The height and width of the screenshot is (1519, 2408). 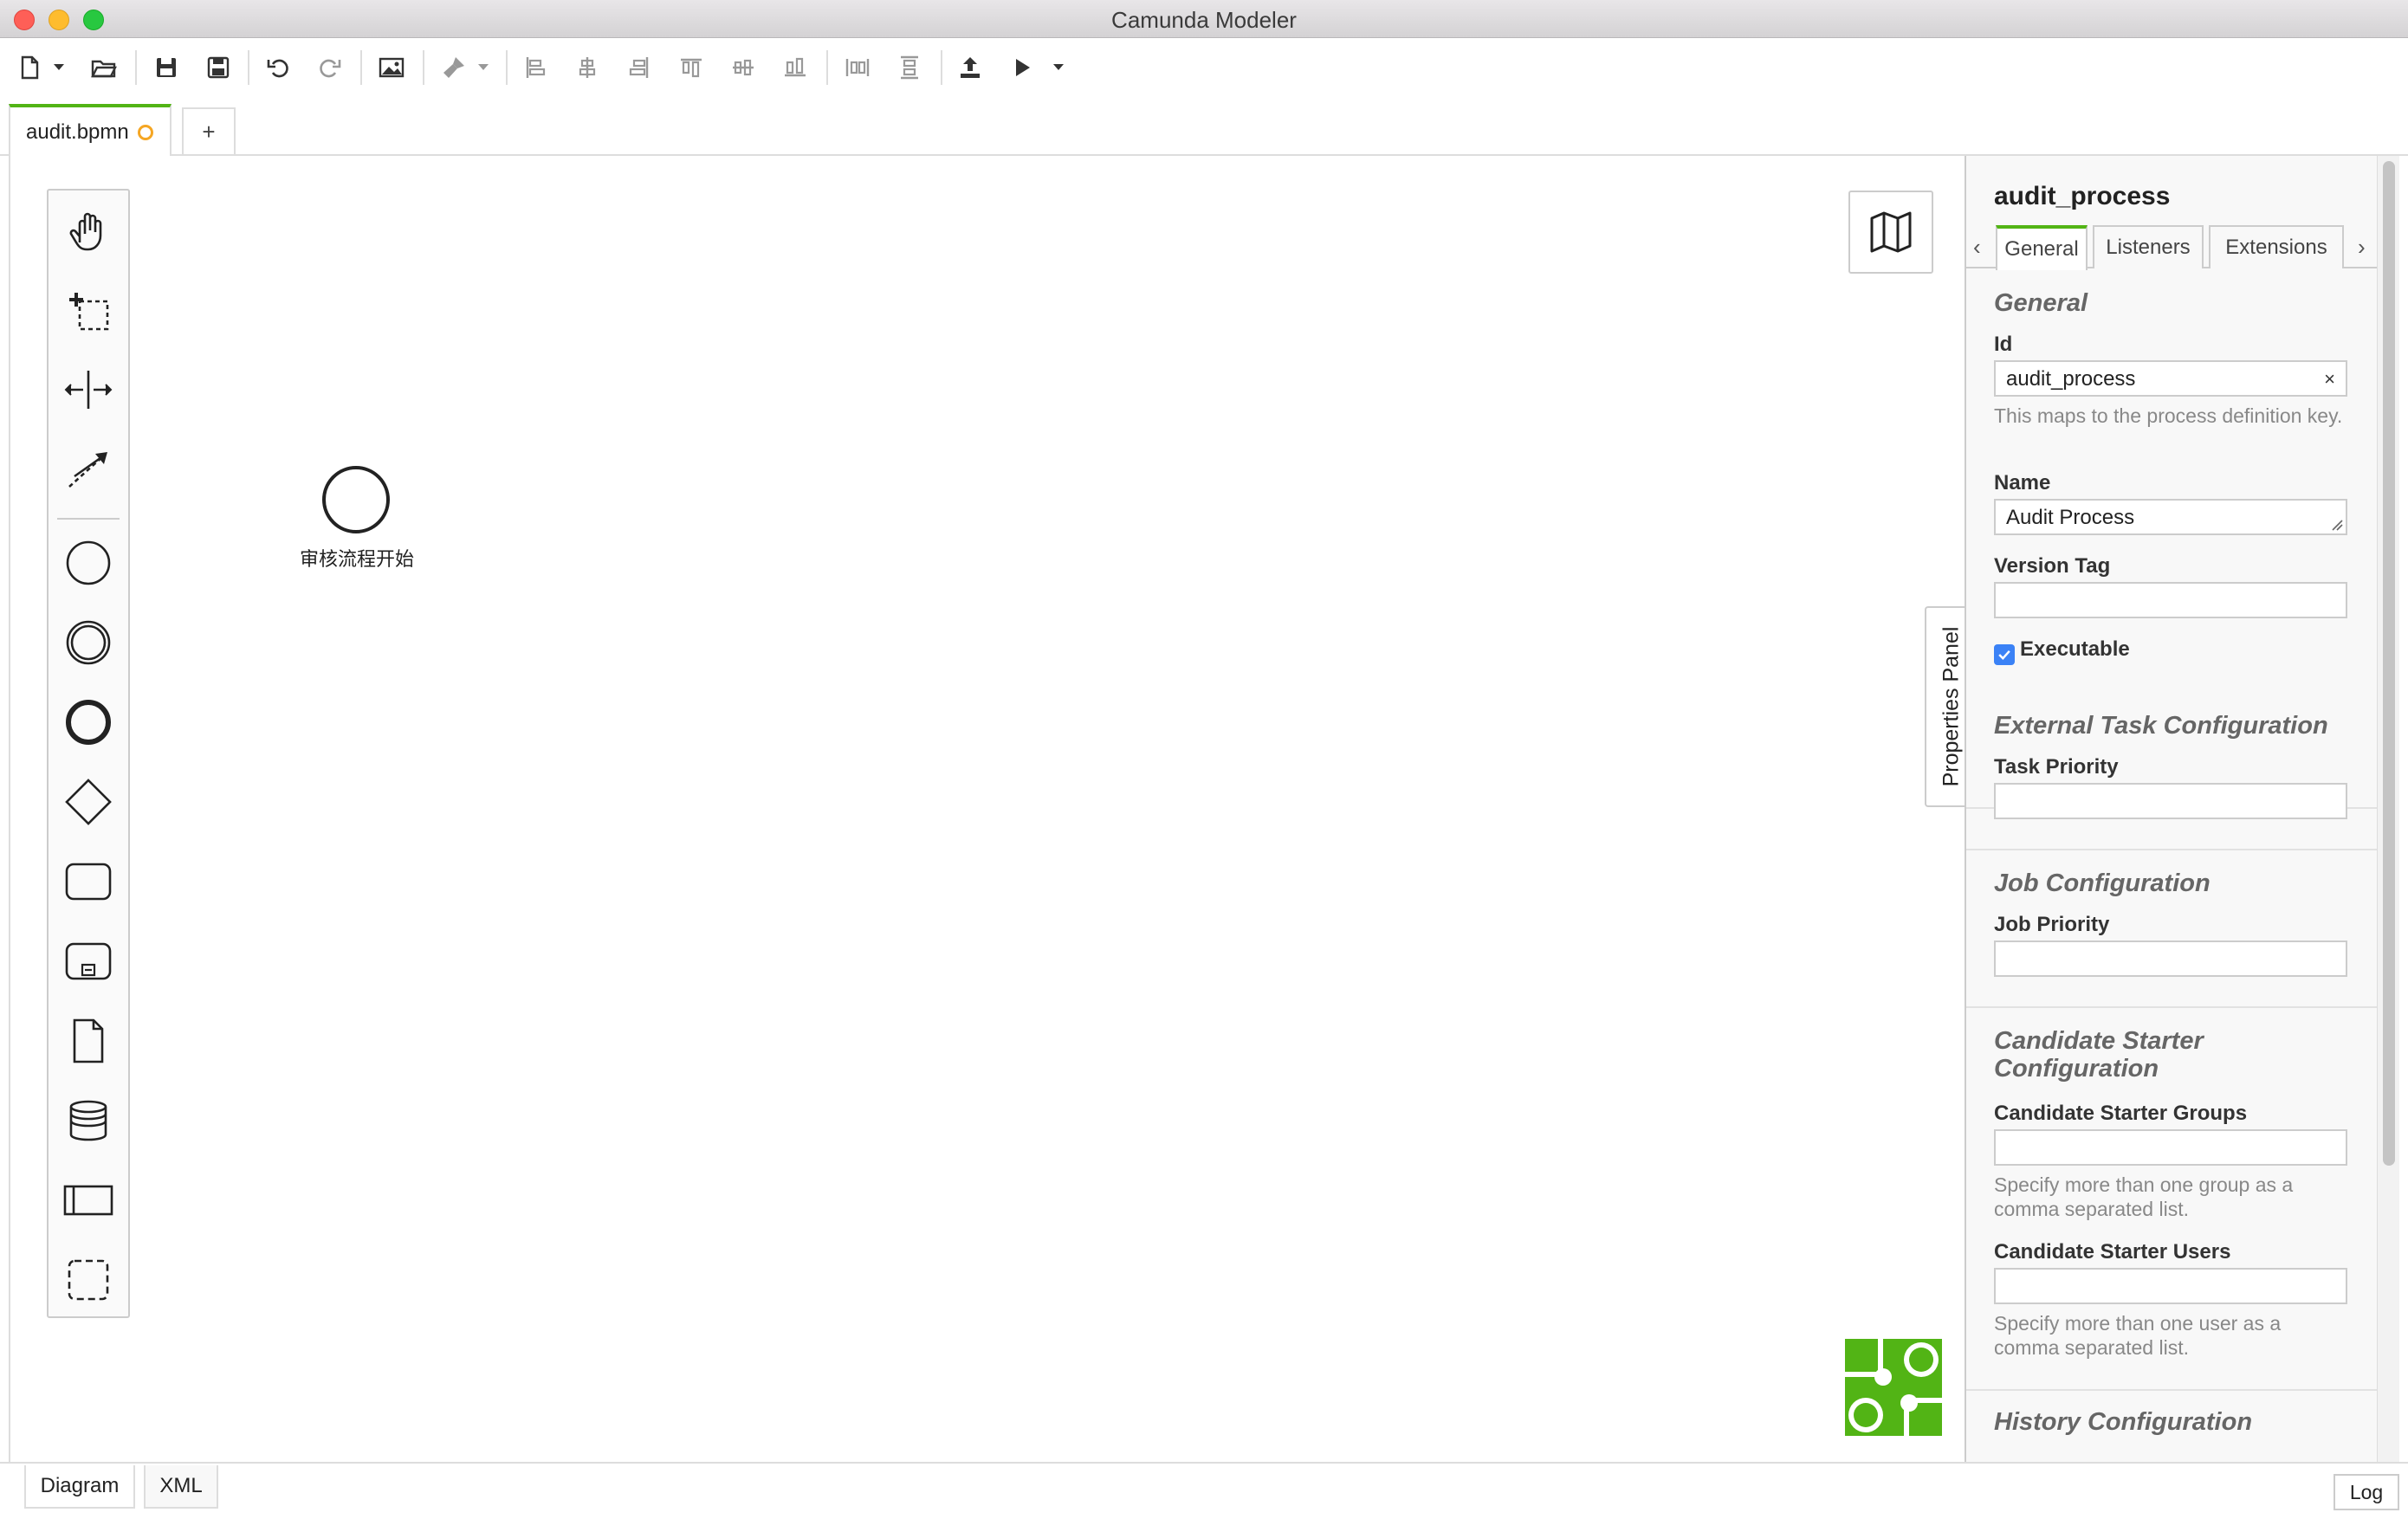 I want to click on clear-id-button: ×, so click(x=2329, y=379).